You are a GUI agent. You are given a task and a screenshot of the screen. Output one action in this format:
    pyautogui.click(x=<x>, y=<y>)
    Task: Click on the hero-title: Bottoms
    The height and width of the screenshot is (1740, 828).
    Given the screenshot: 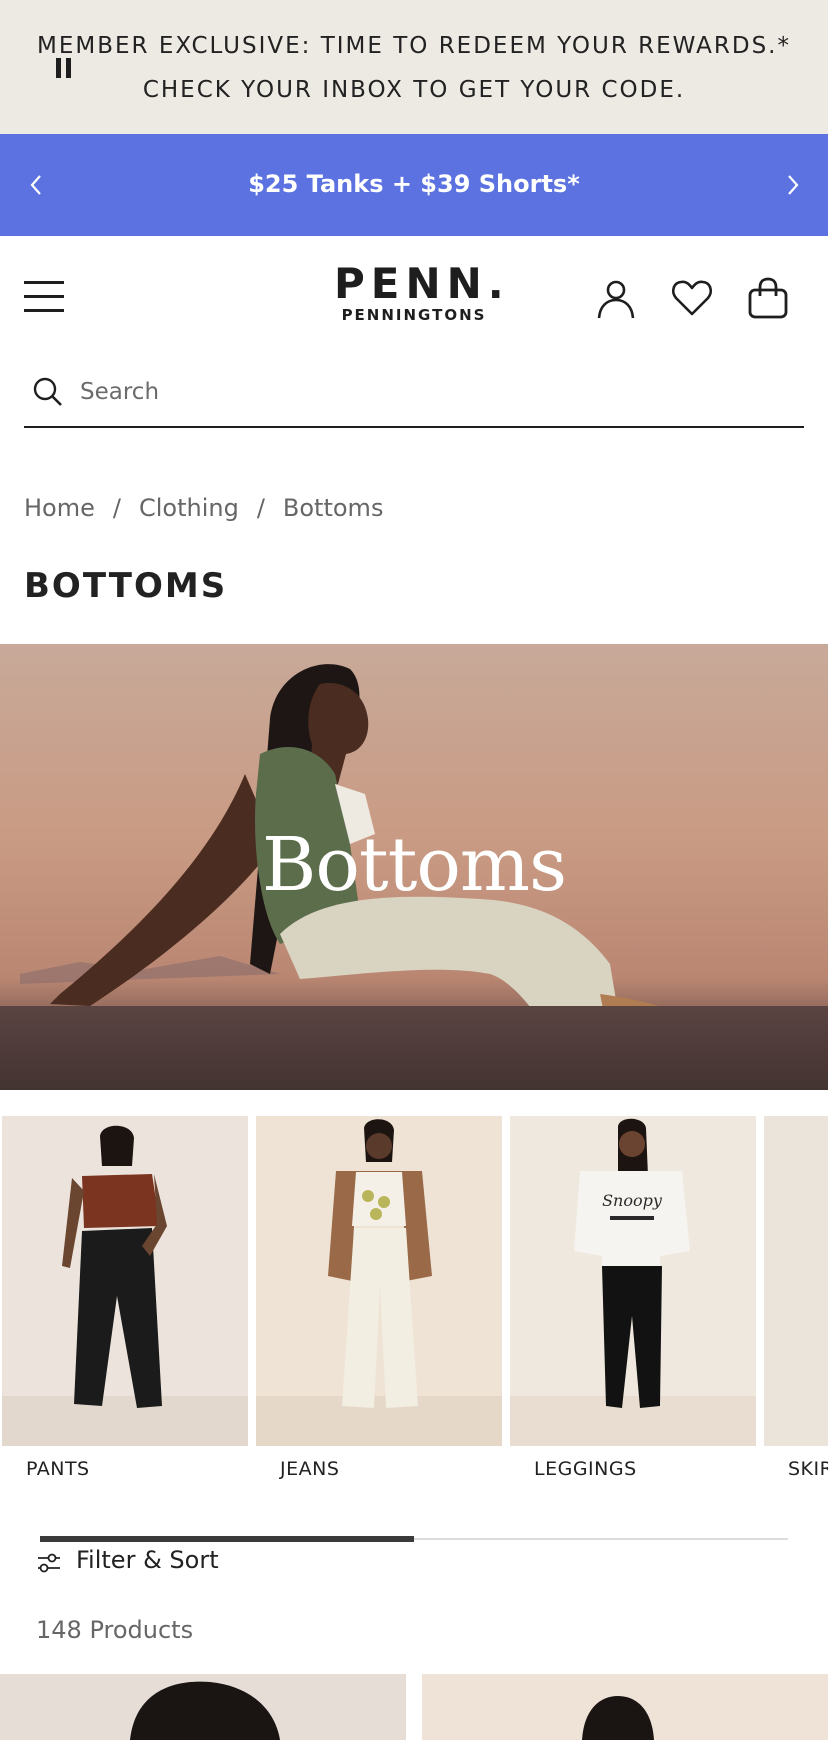 What is the action you would take?
    pyautogui.click(x=414, y=865)
    